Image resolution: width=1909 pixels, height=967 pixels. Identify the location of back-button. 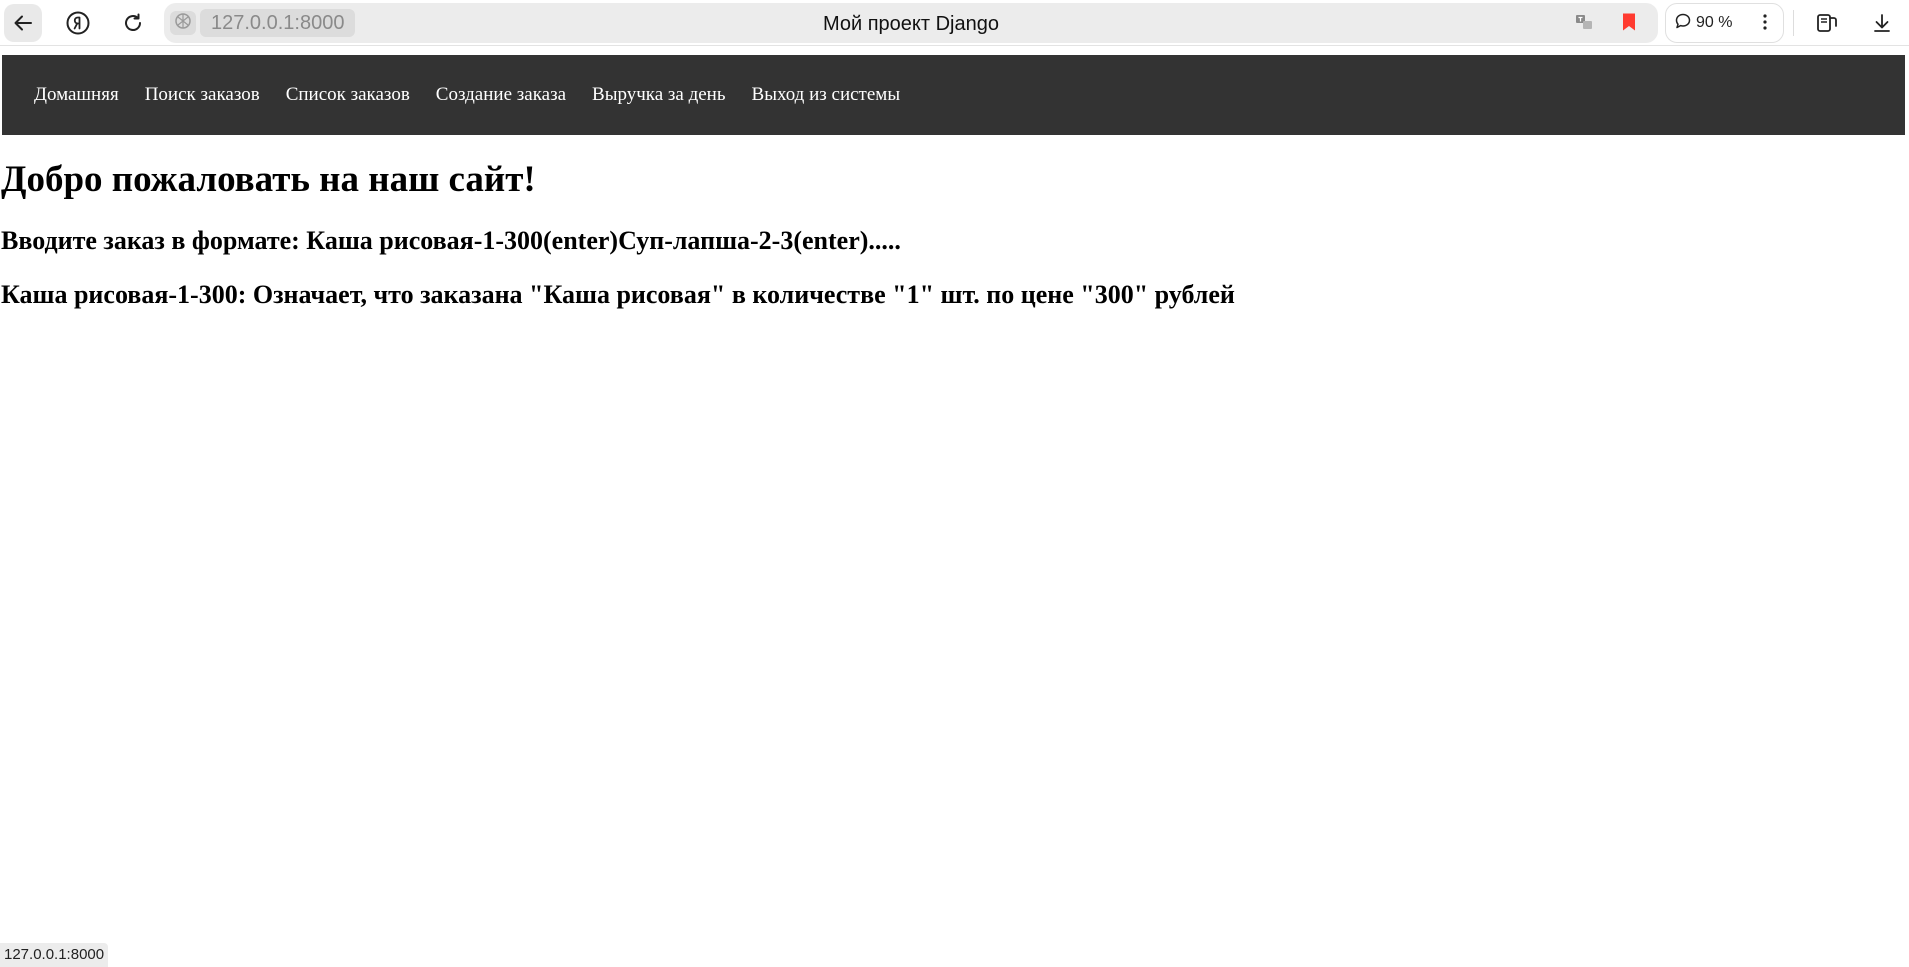
(23, 23).